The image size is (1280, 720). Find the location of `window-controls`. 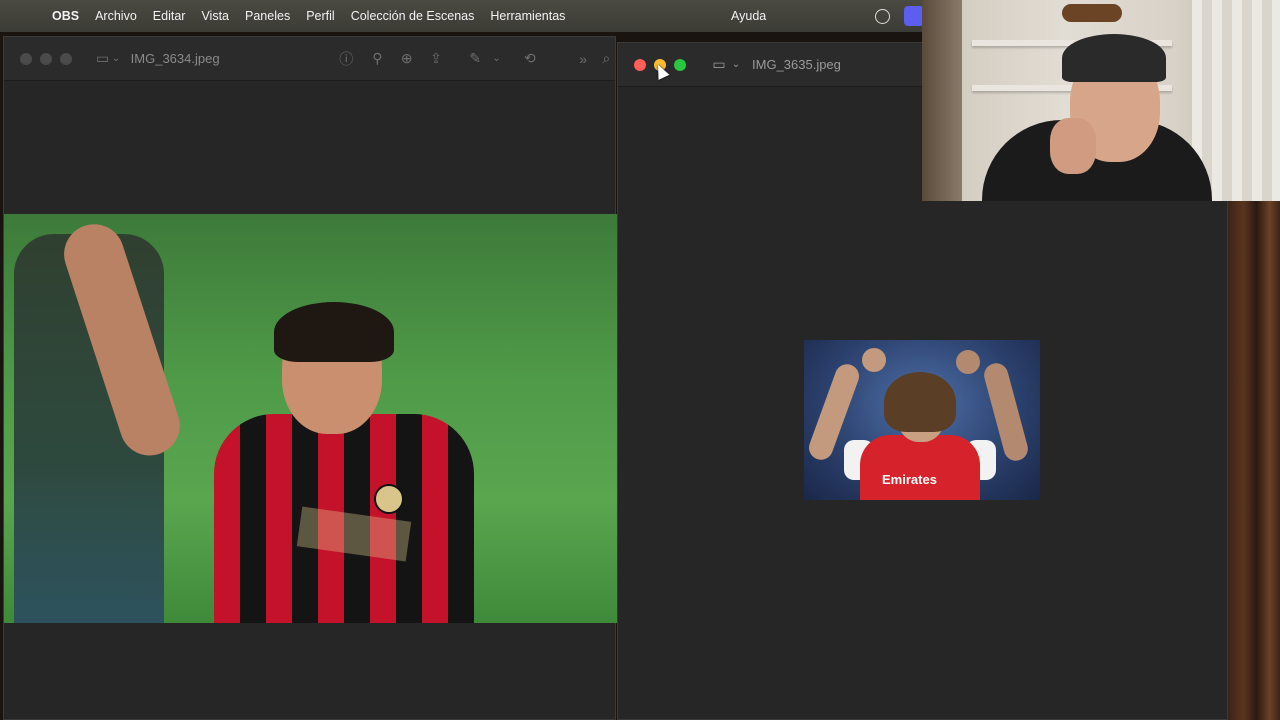

window-controls is located at coordinates (46, 58).